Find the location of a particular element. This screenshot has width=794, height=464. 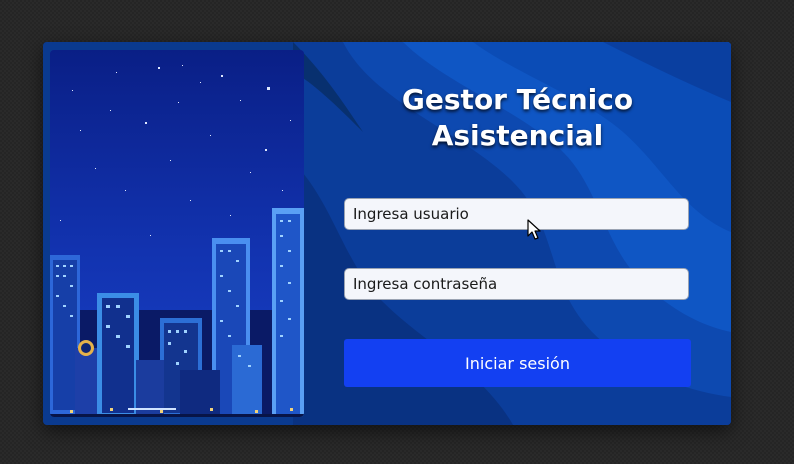

login-button: Iniciar sesión is located at coordinates (517, 363).